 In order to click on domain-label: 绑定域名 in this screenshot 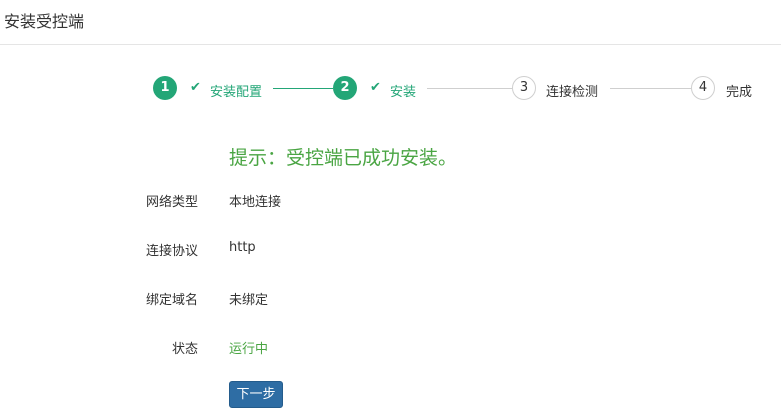, I will do `click(171, 300)`.